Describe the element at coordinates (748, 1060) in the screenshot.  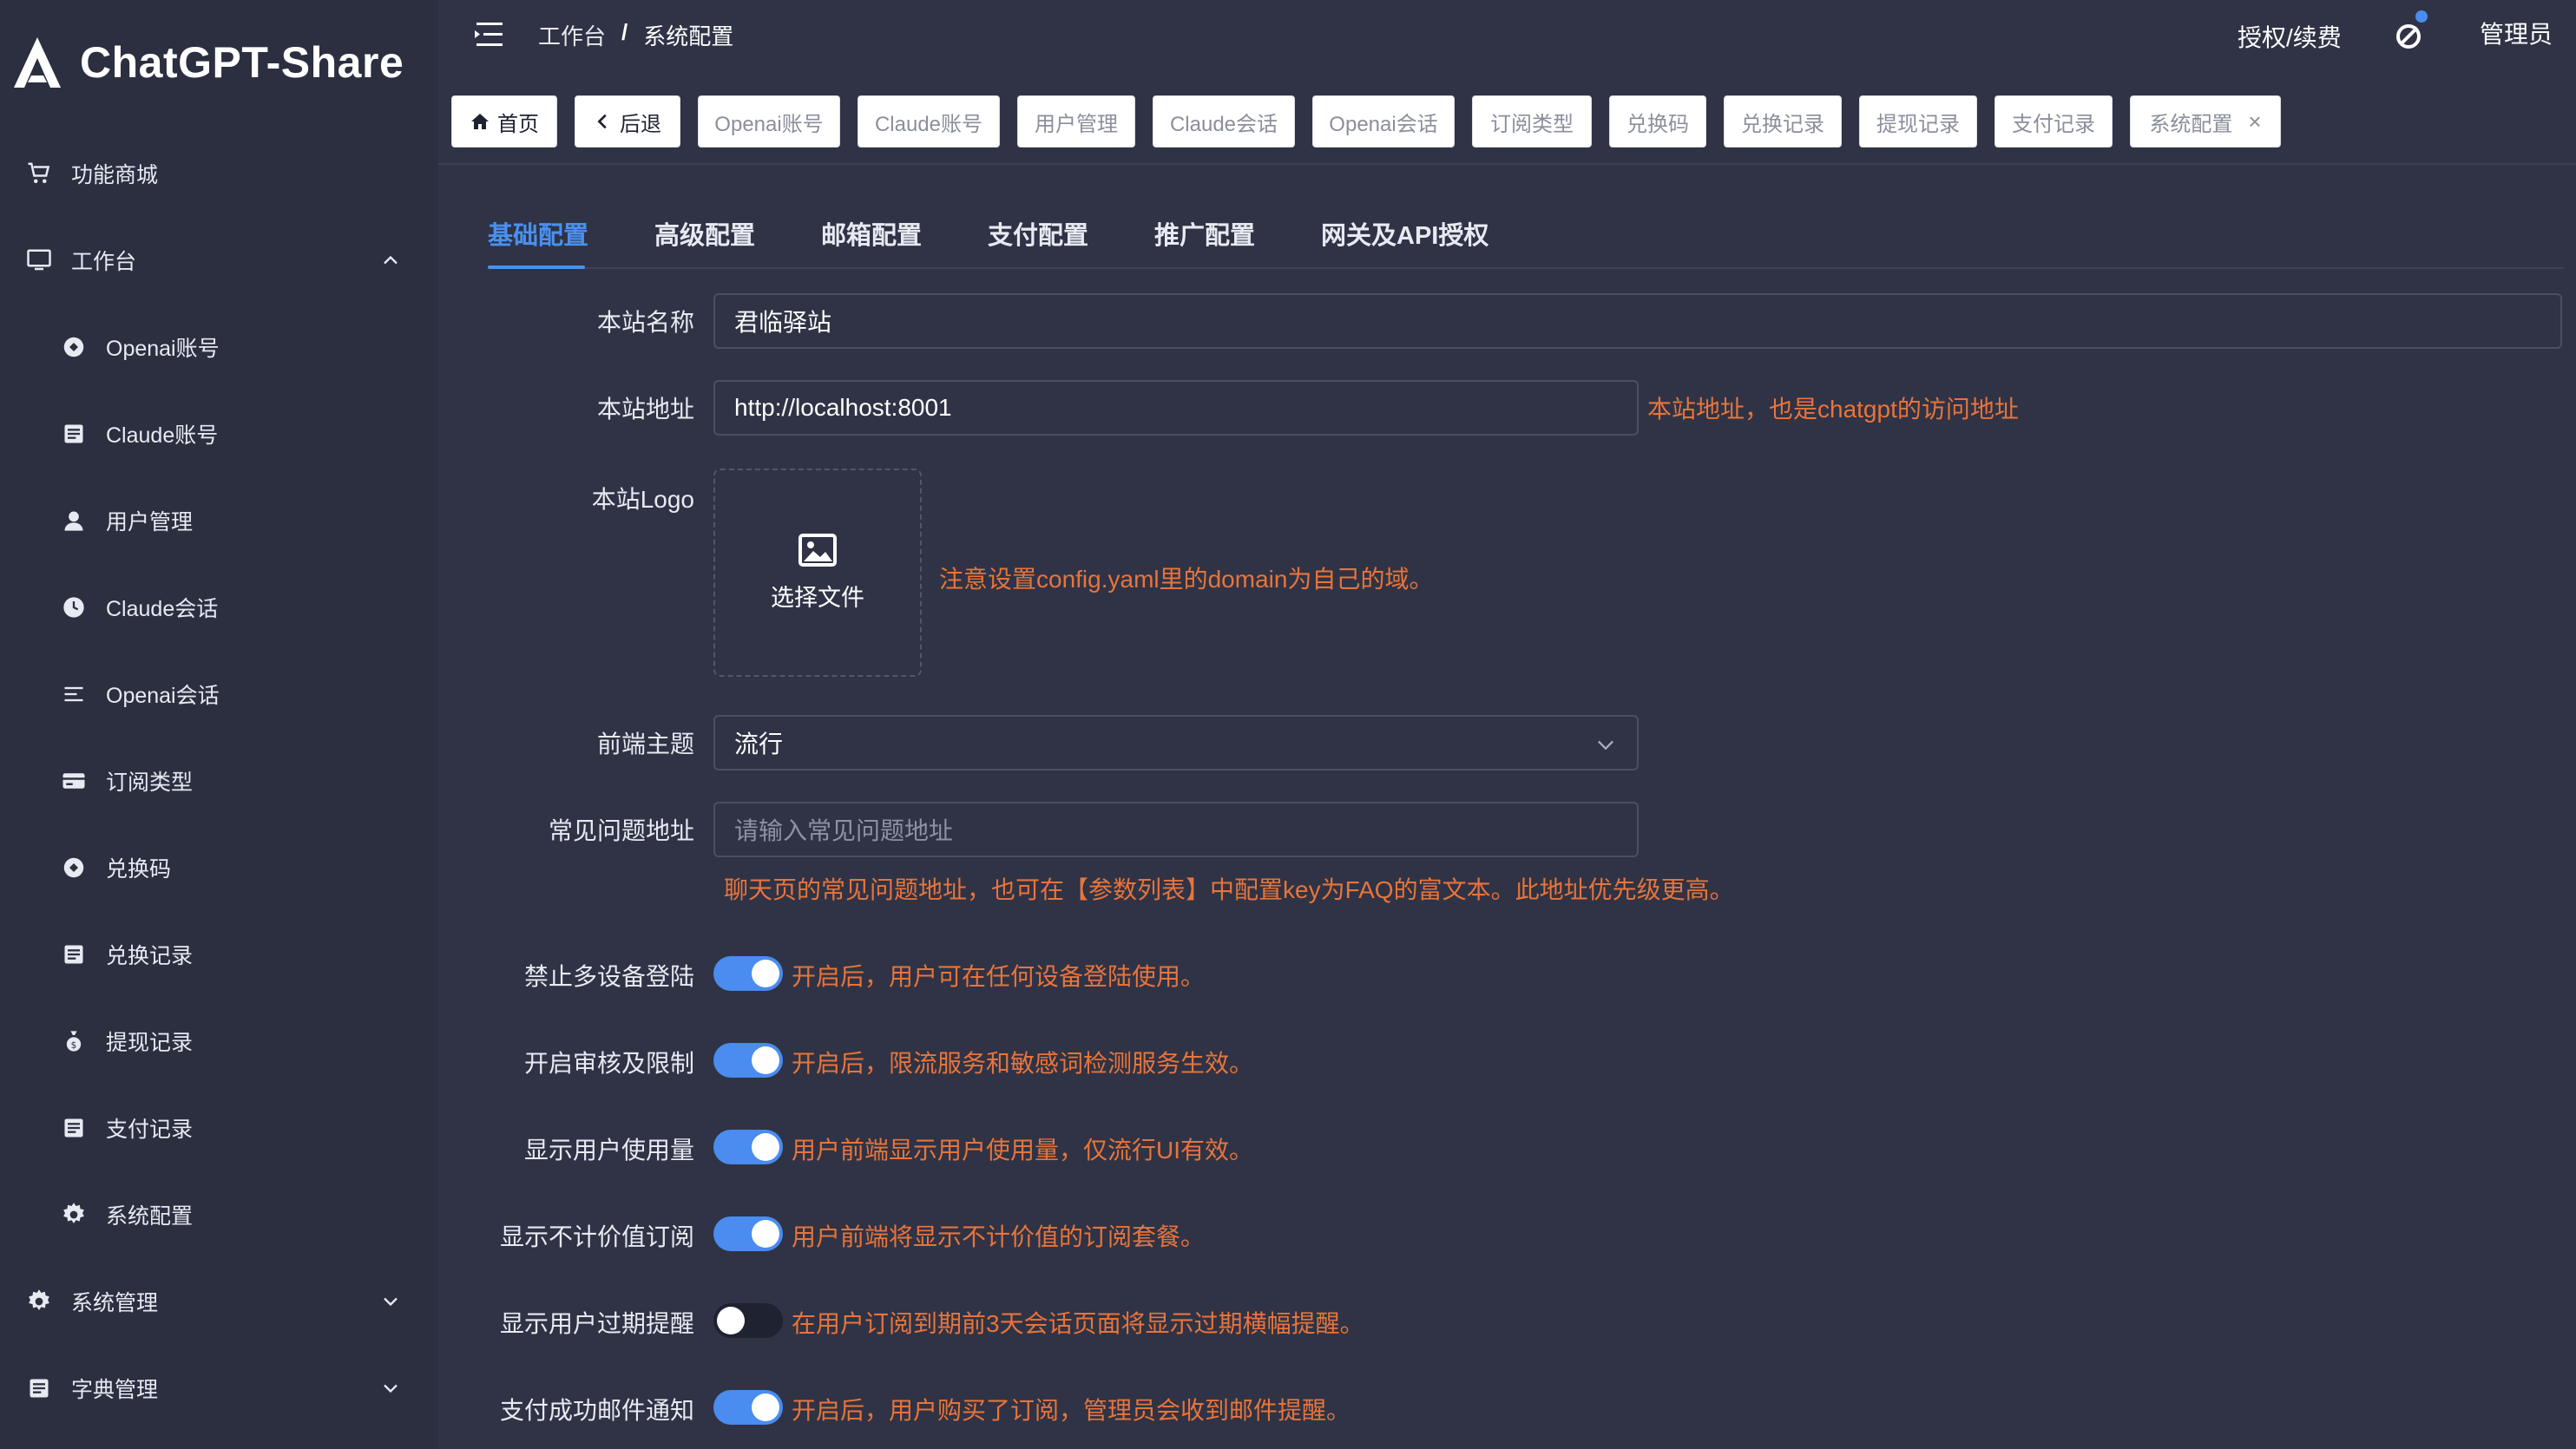
I see `toggle-moderation` at that location.